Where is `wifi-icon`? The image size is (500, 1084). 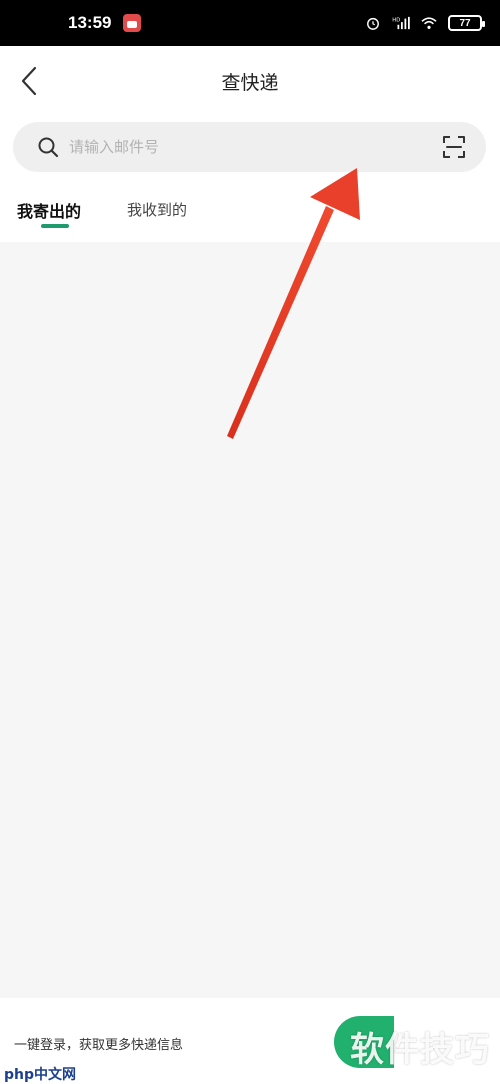 wifi-icon is located at coordinates (429, 23).